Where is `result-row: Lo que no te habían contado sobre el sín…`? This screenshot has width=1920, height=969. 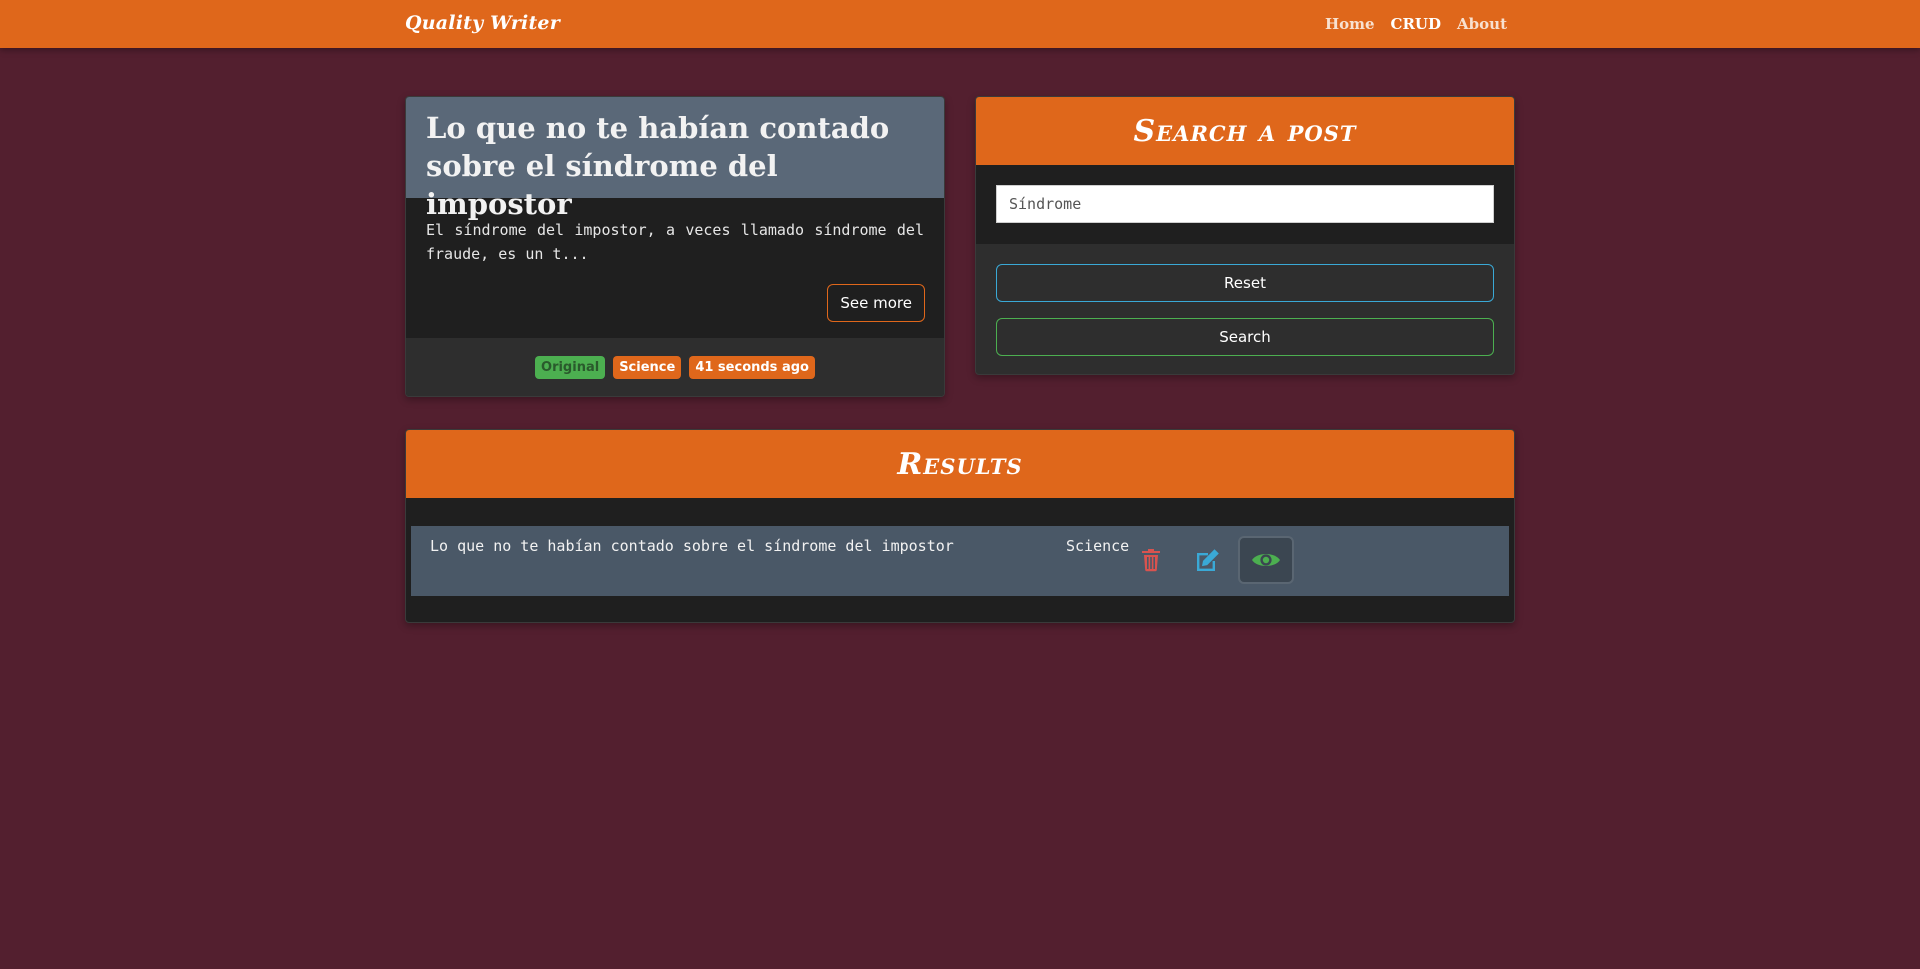
result-row: Lo que no te habían contado sobre el sín… is located at coordinates (960, 561).